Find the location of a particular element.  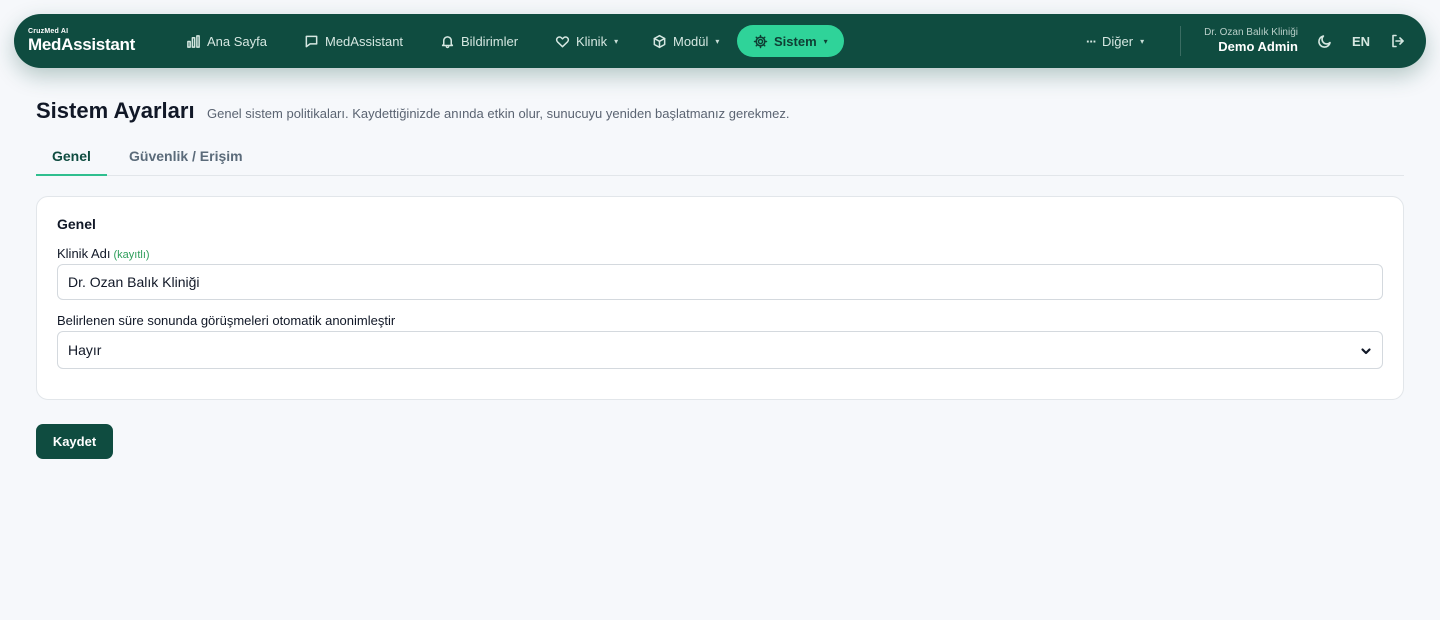

user-clinic: Dr. Ozan Balık Kliniği is located at coordinates (1251, 32).